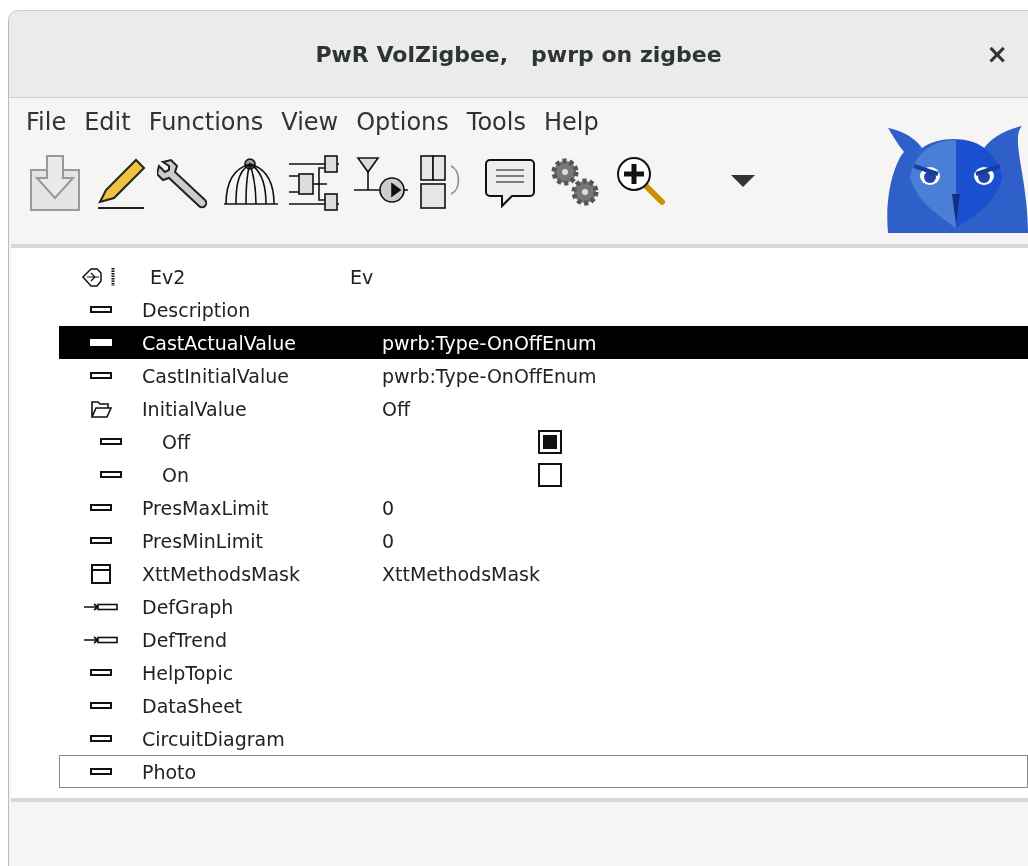 The height and width of the screenshot is (866, 1028). Describe the element at coordinates (543, 408) in the screenshot. I see `tree-row: InitialValue Off` at that location.